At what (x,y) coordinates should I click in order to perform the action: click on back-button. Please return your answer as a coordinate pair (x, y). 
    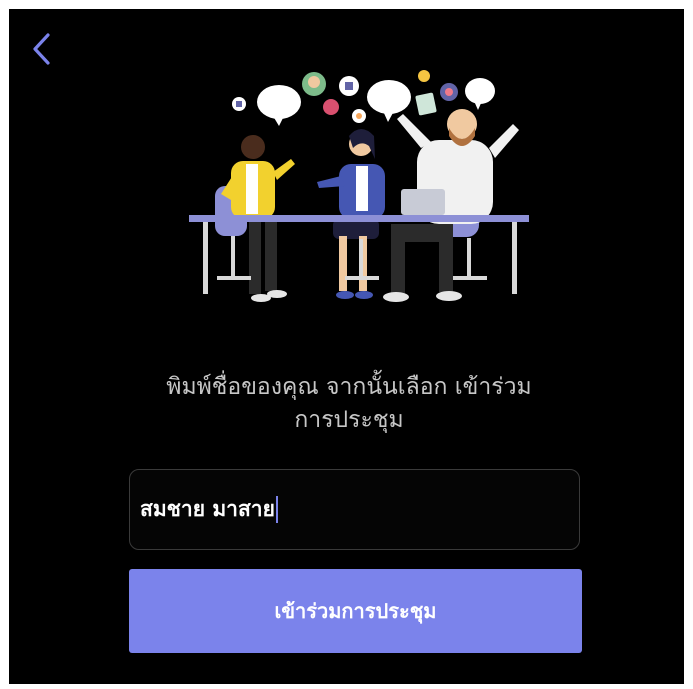
    Looking at the image, I should click on (42, 49).